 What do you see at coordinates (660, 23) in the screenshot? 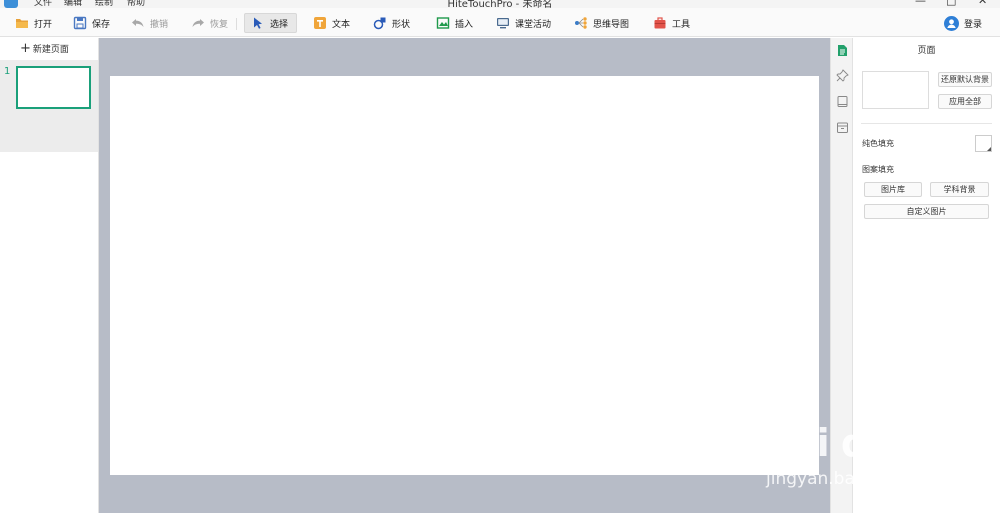
I see `toolbox-icon` at bounding box center [660, 23].